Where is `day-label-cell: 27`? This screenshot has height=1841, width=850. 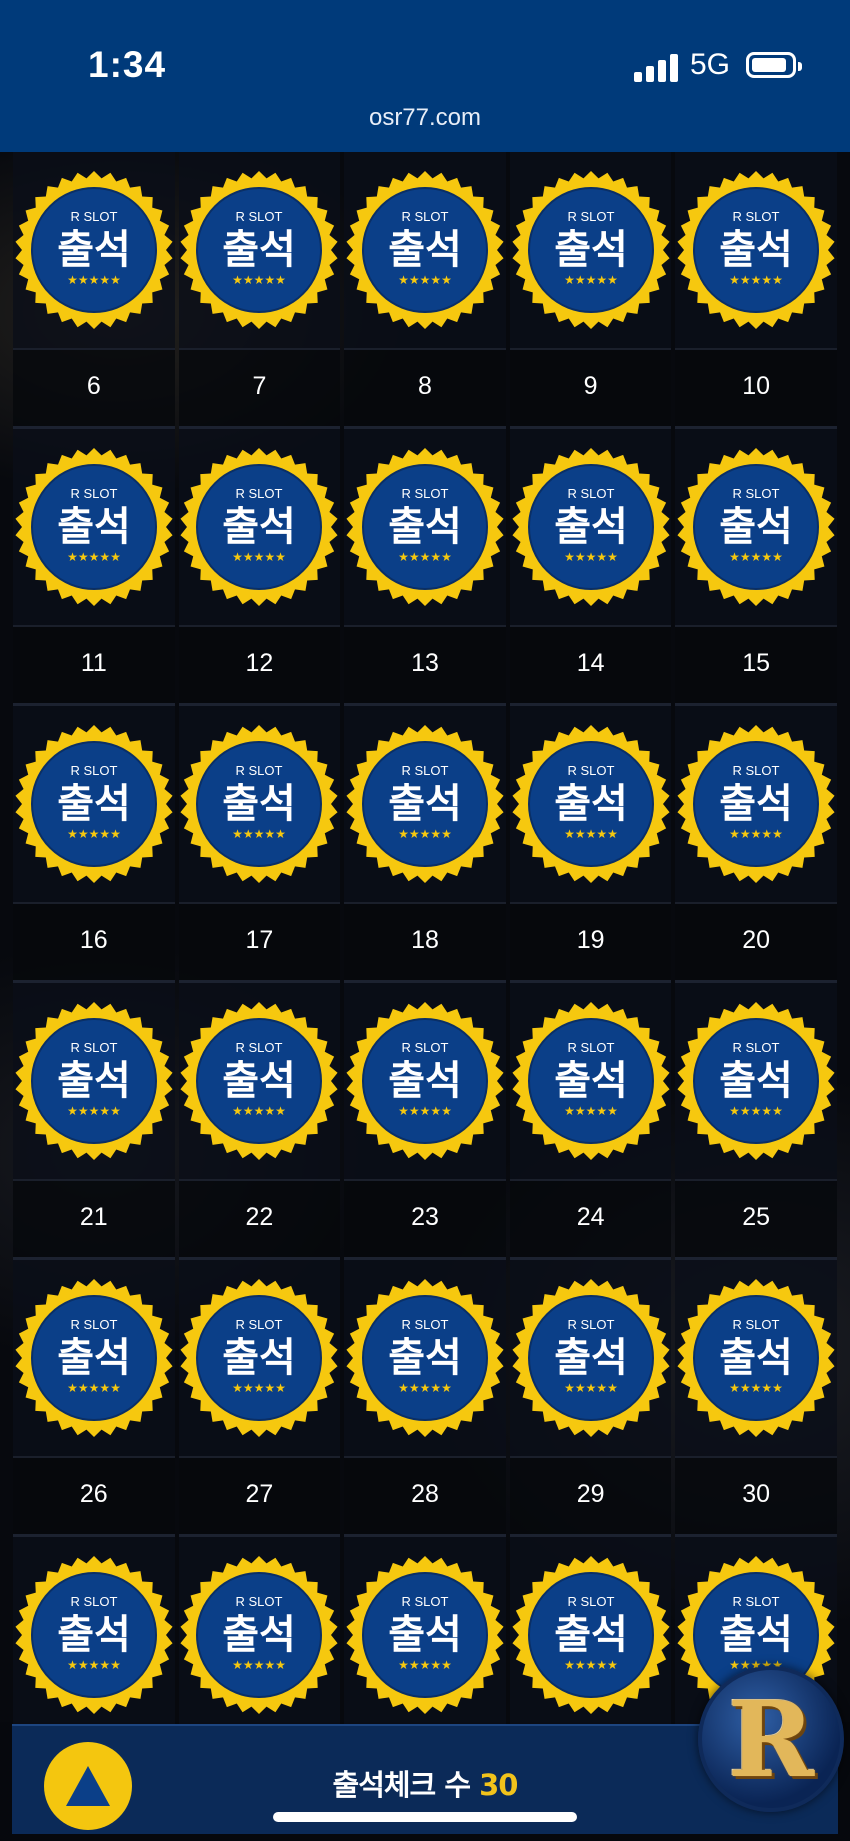
day-label-cell: 27 is located at coordinates (259, 1497).